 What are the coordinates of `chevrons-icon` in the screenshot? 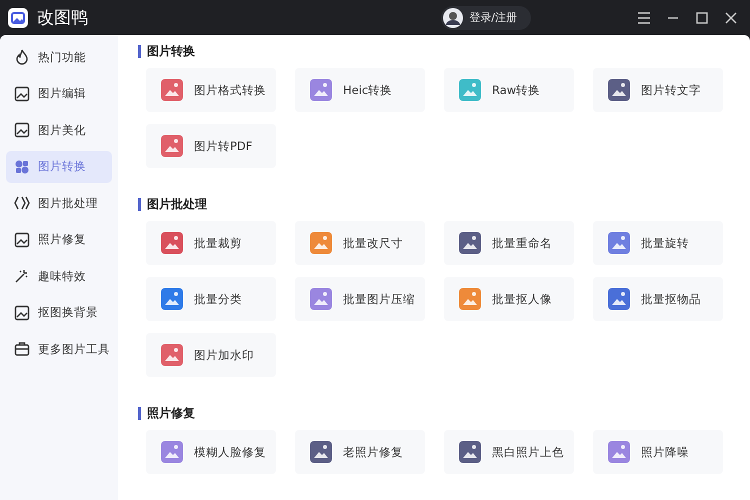 It's located at (22, 203).